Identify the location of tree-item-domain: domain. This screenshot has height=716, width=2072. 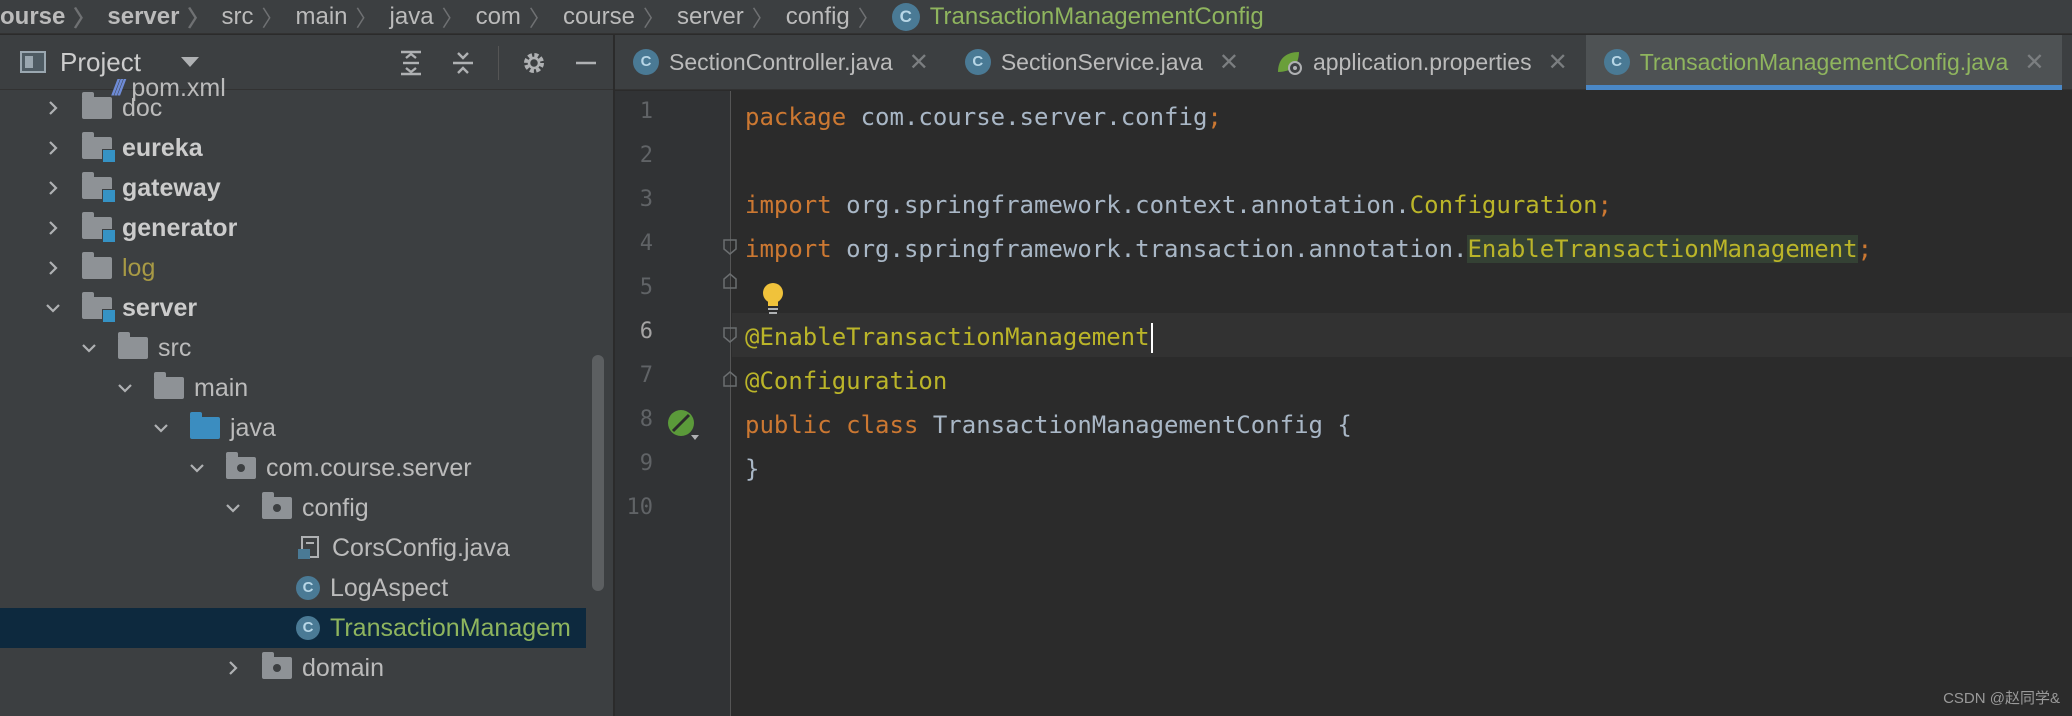
(293, 668).